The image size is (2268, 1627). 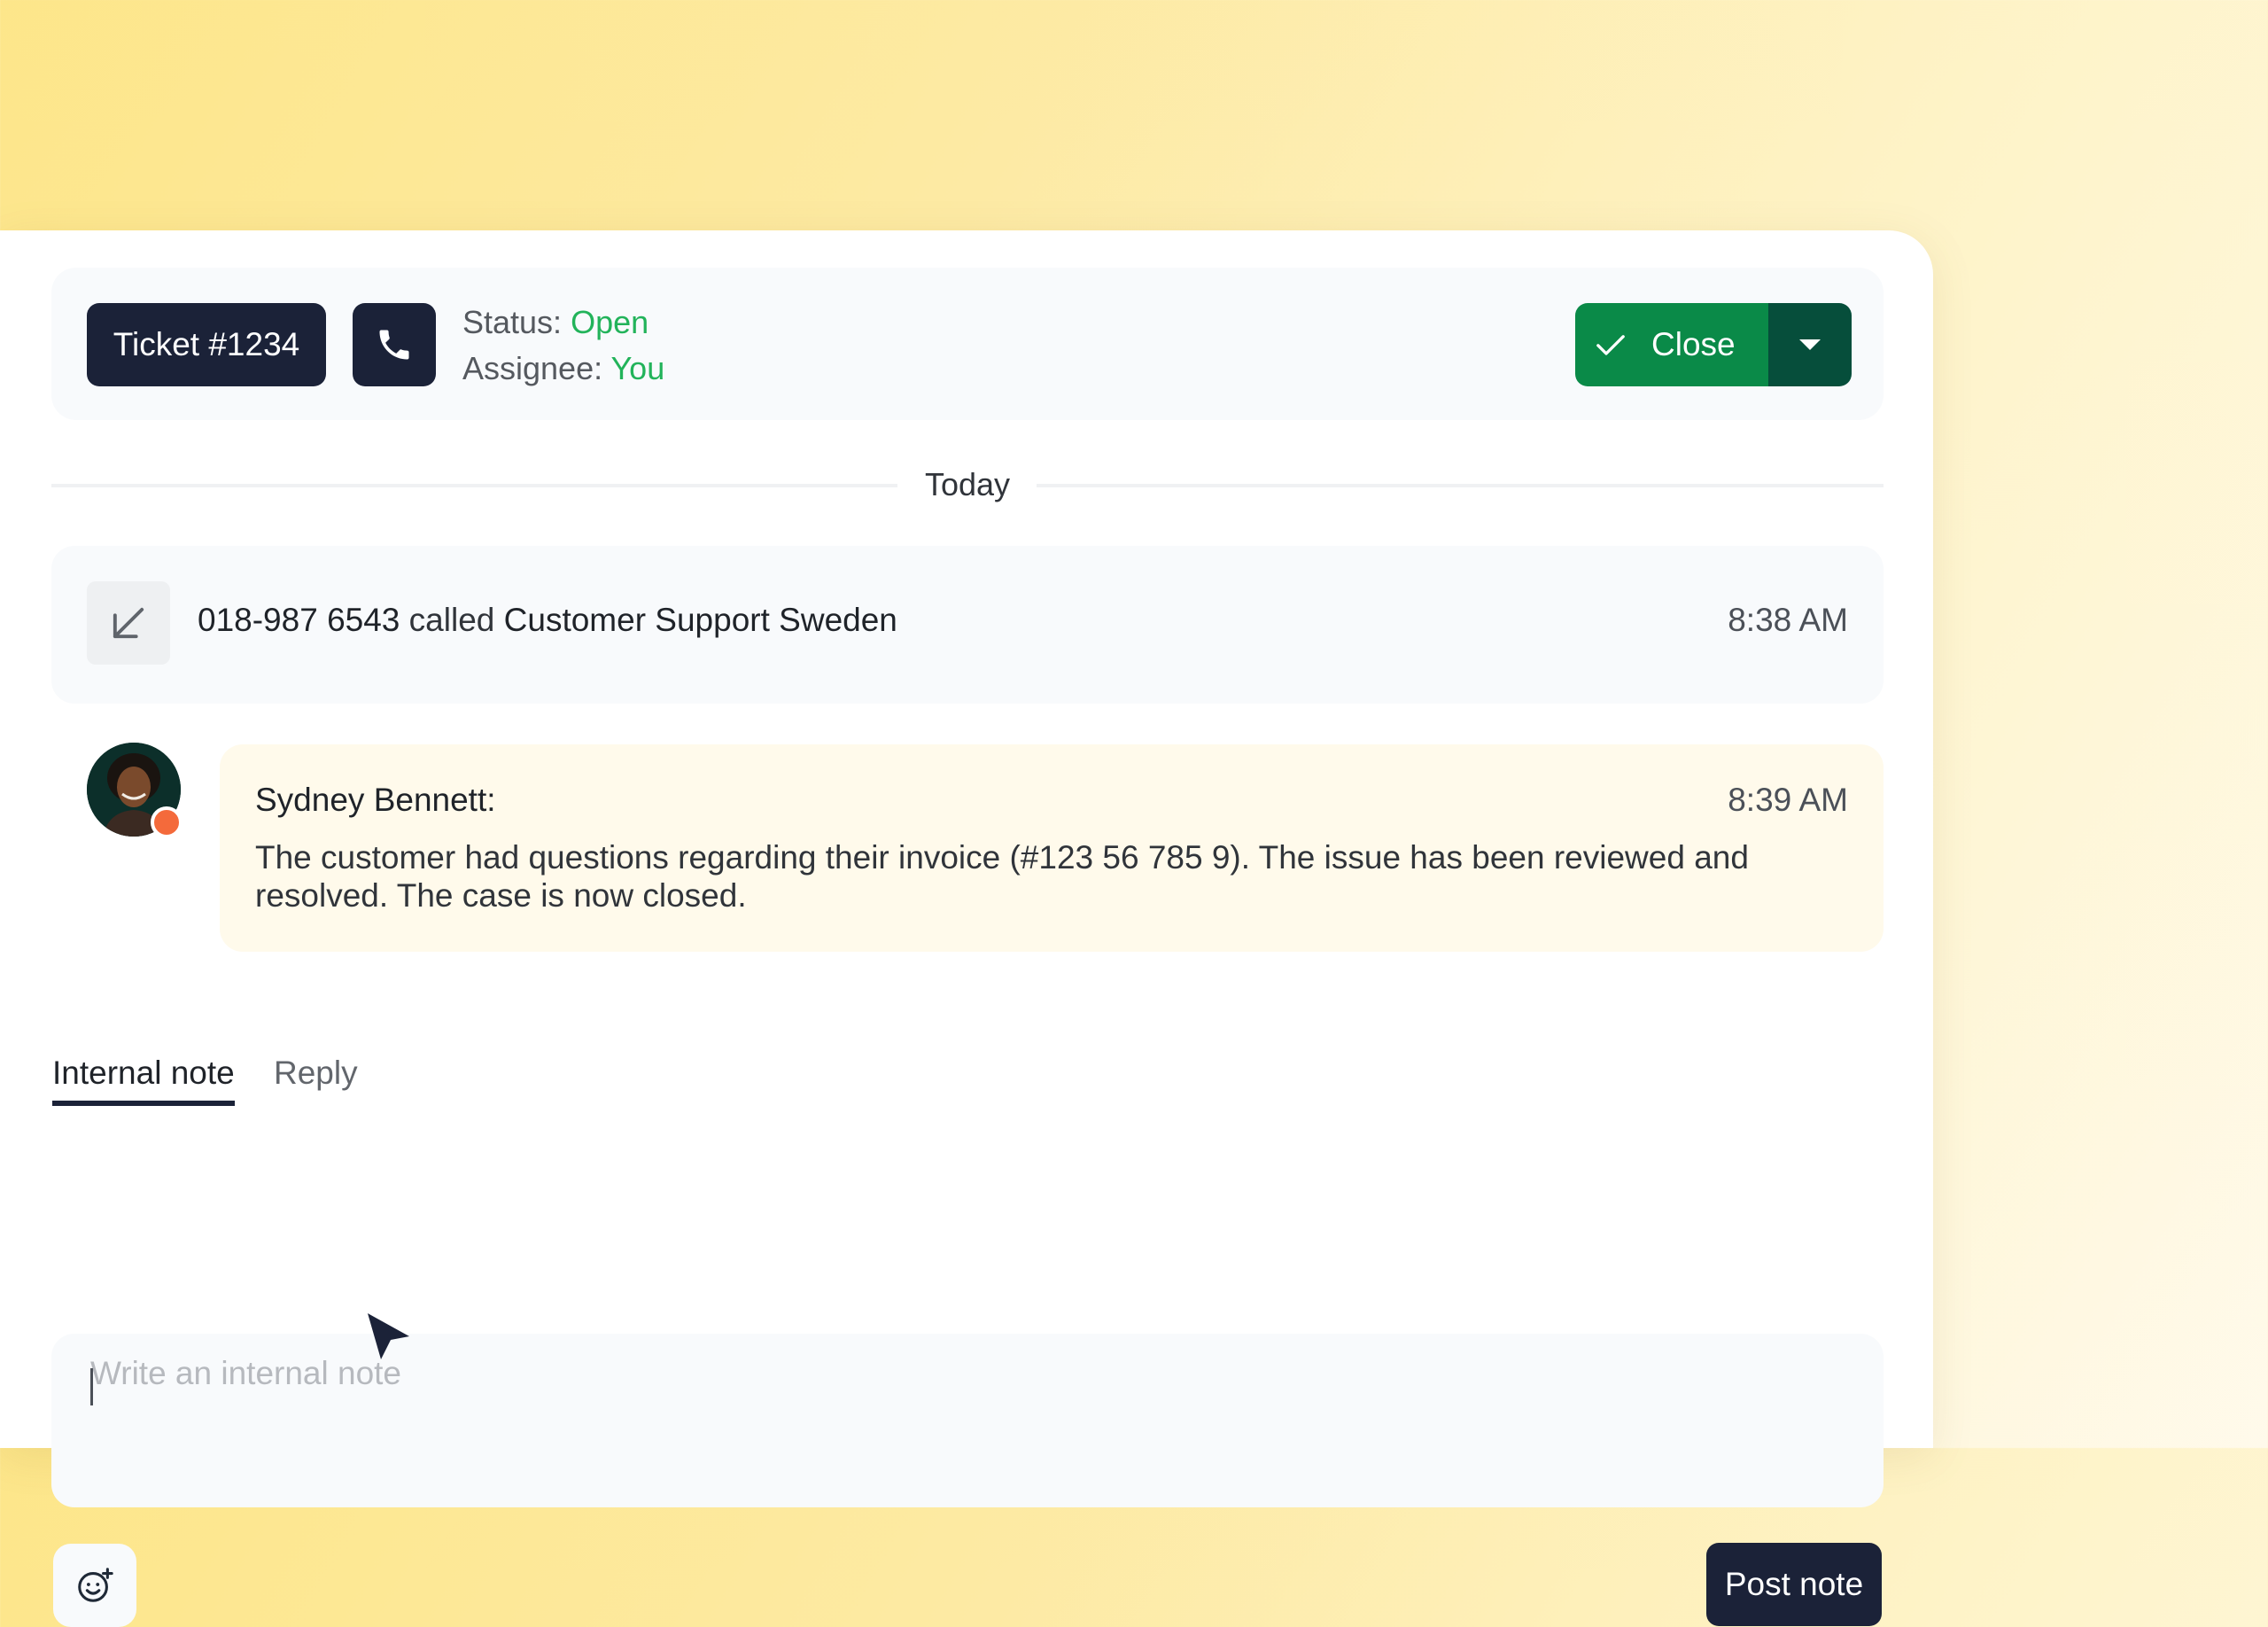 I want to click on call-button, so click(x=394, y=344).